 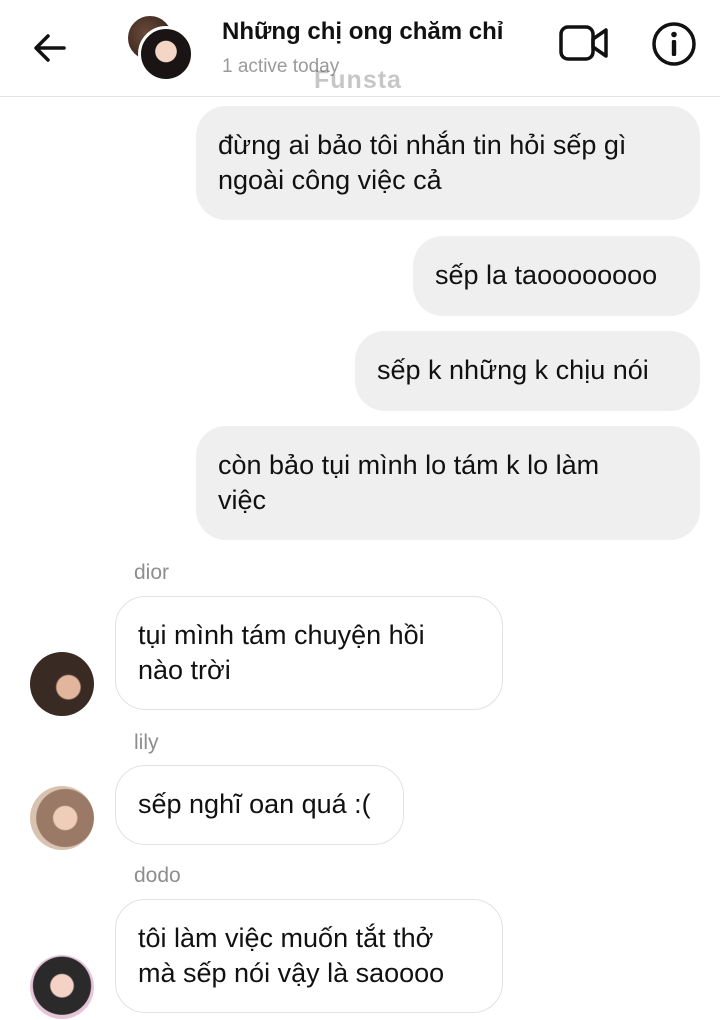 I want to click on back-button, so click(x=50, y=48).